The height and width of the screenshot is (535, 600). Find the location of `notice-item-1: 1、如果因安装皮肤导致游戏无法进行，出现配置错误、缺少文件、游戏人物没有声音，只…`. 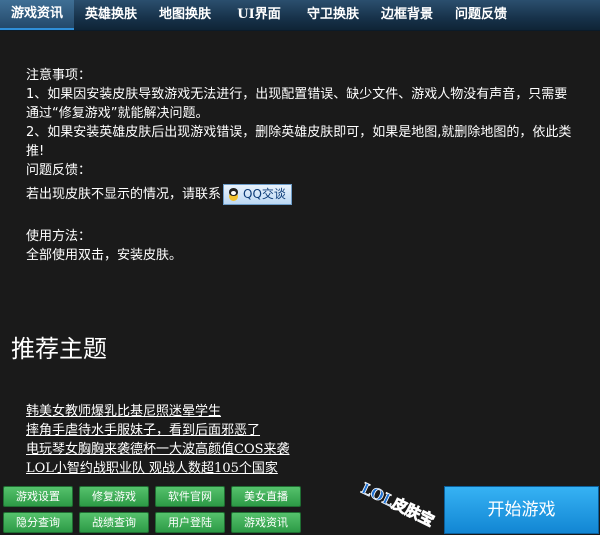

notice-item-1: 1、如果因安装皮肤导致游戏无法进行，出现配置错误、缺少文件、游戏人物没有声音，只… is located at coordinates (297, 104).